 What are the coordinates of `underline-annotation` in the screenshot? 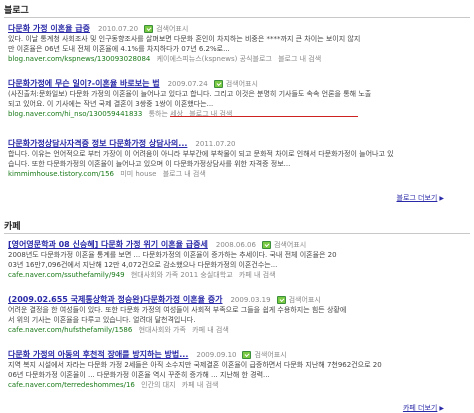 It's located at (264, 116).